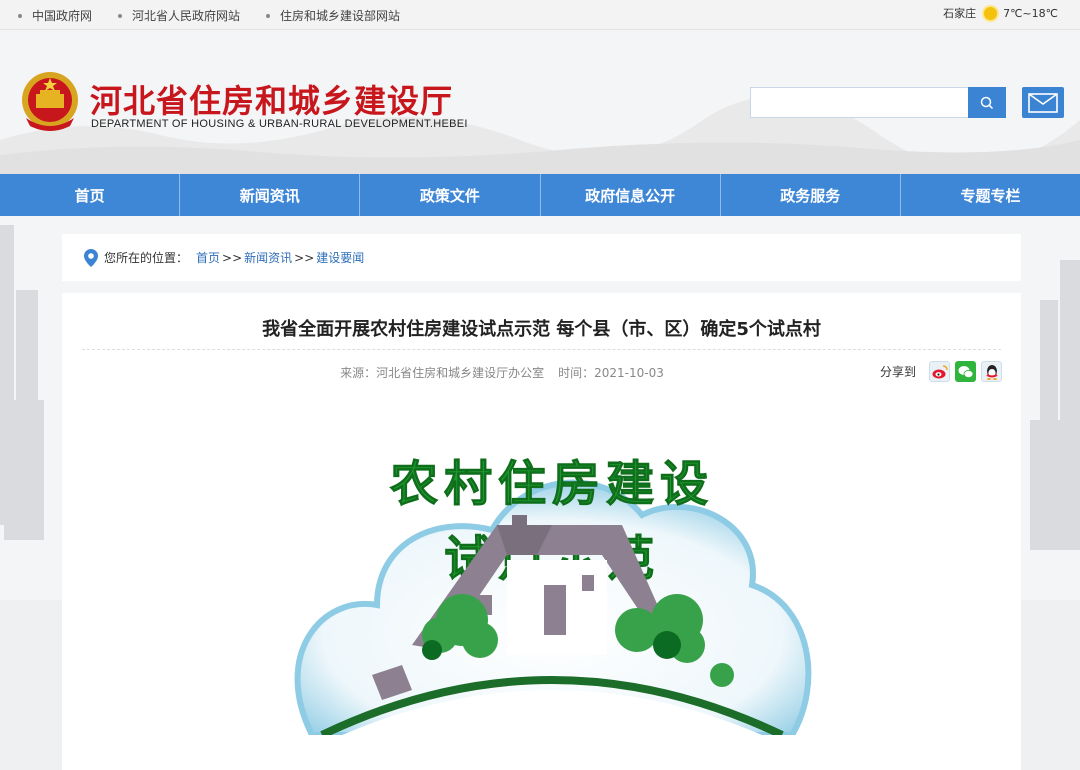  I want to click on weibo-icon, so click(940, 371).